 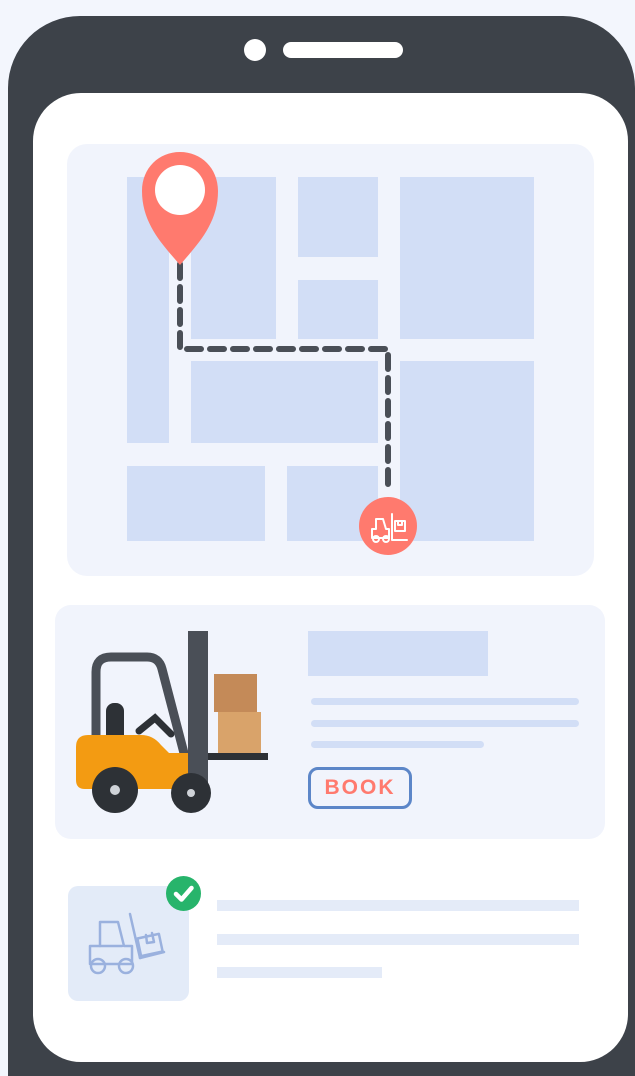 I want to click on forks, so click(x=238, y=756).